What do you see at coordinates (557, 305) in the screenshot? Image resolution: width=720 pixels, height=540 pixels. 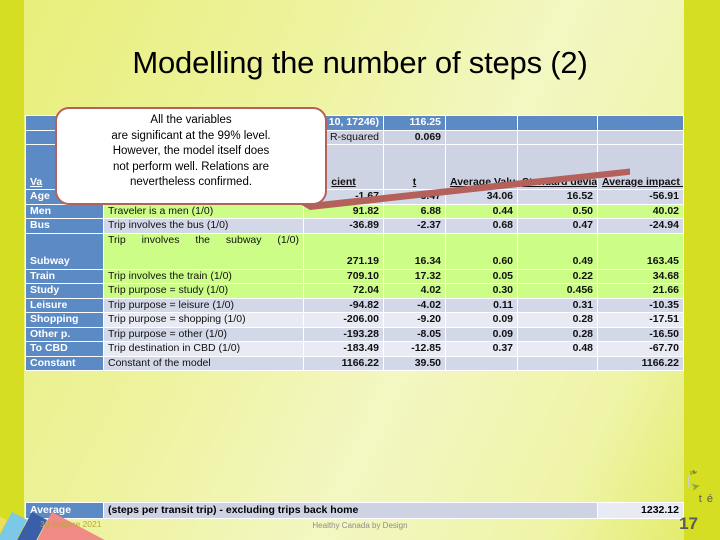 I see `row-standard-deviation: 0.31` at bounding box center [557, 305].